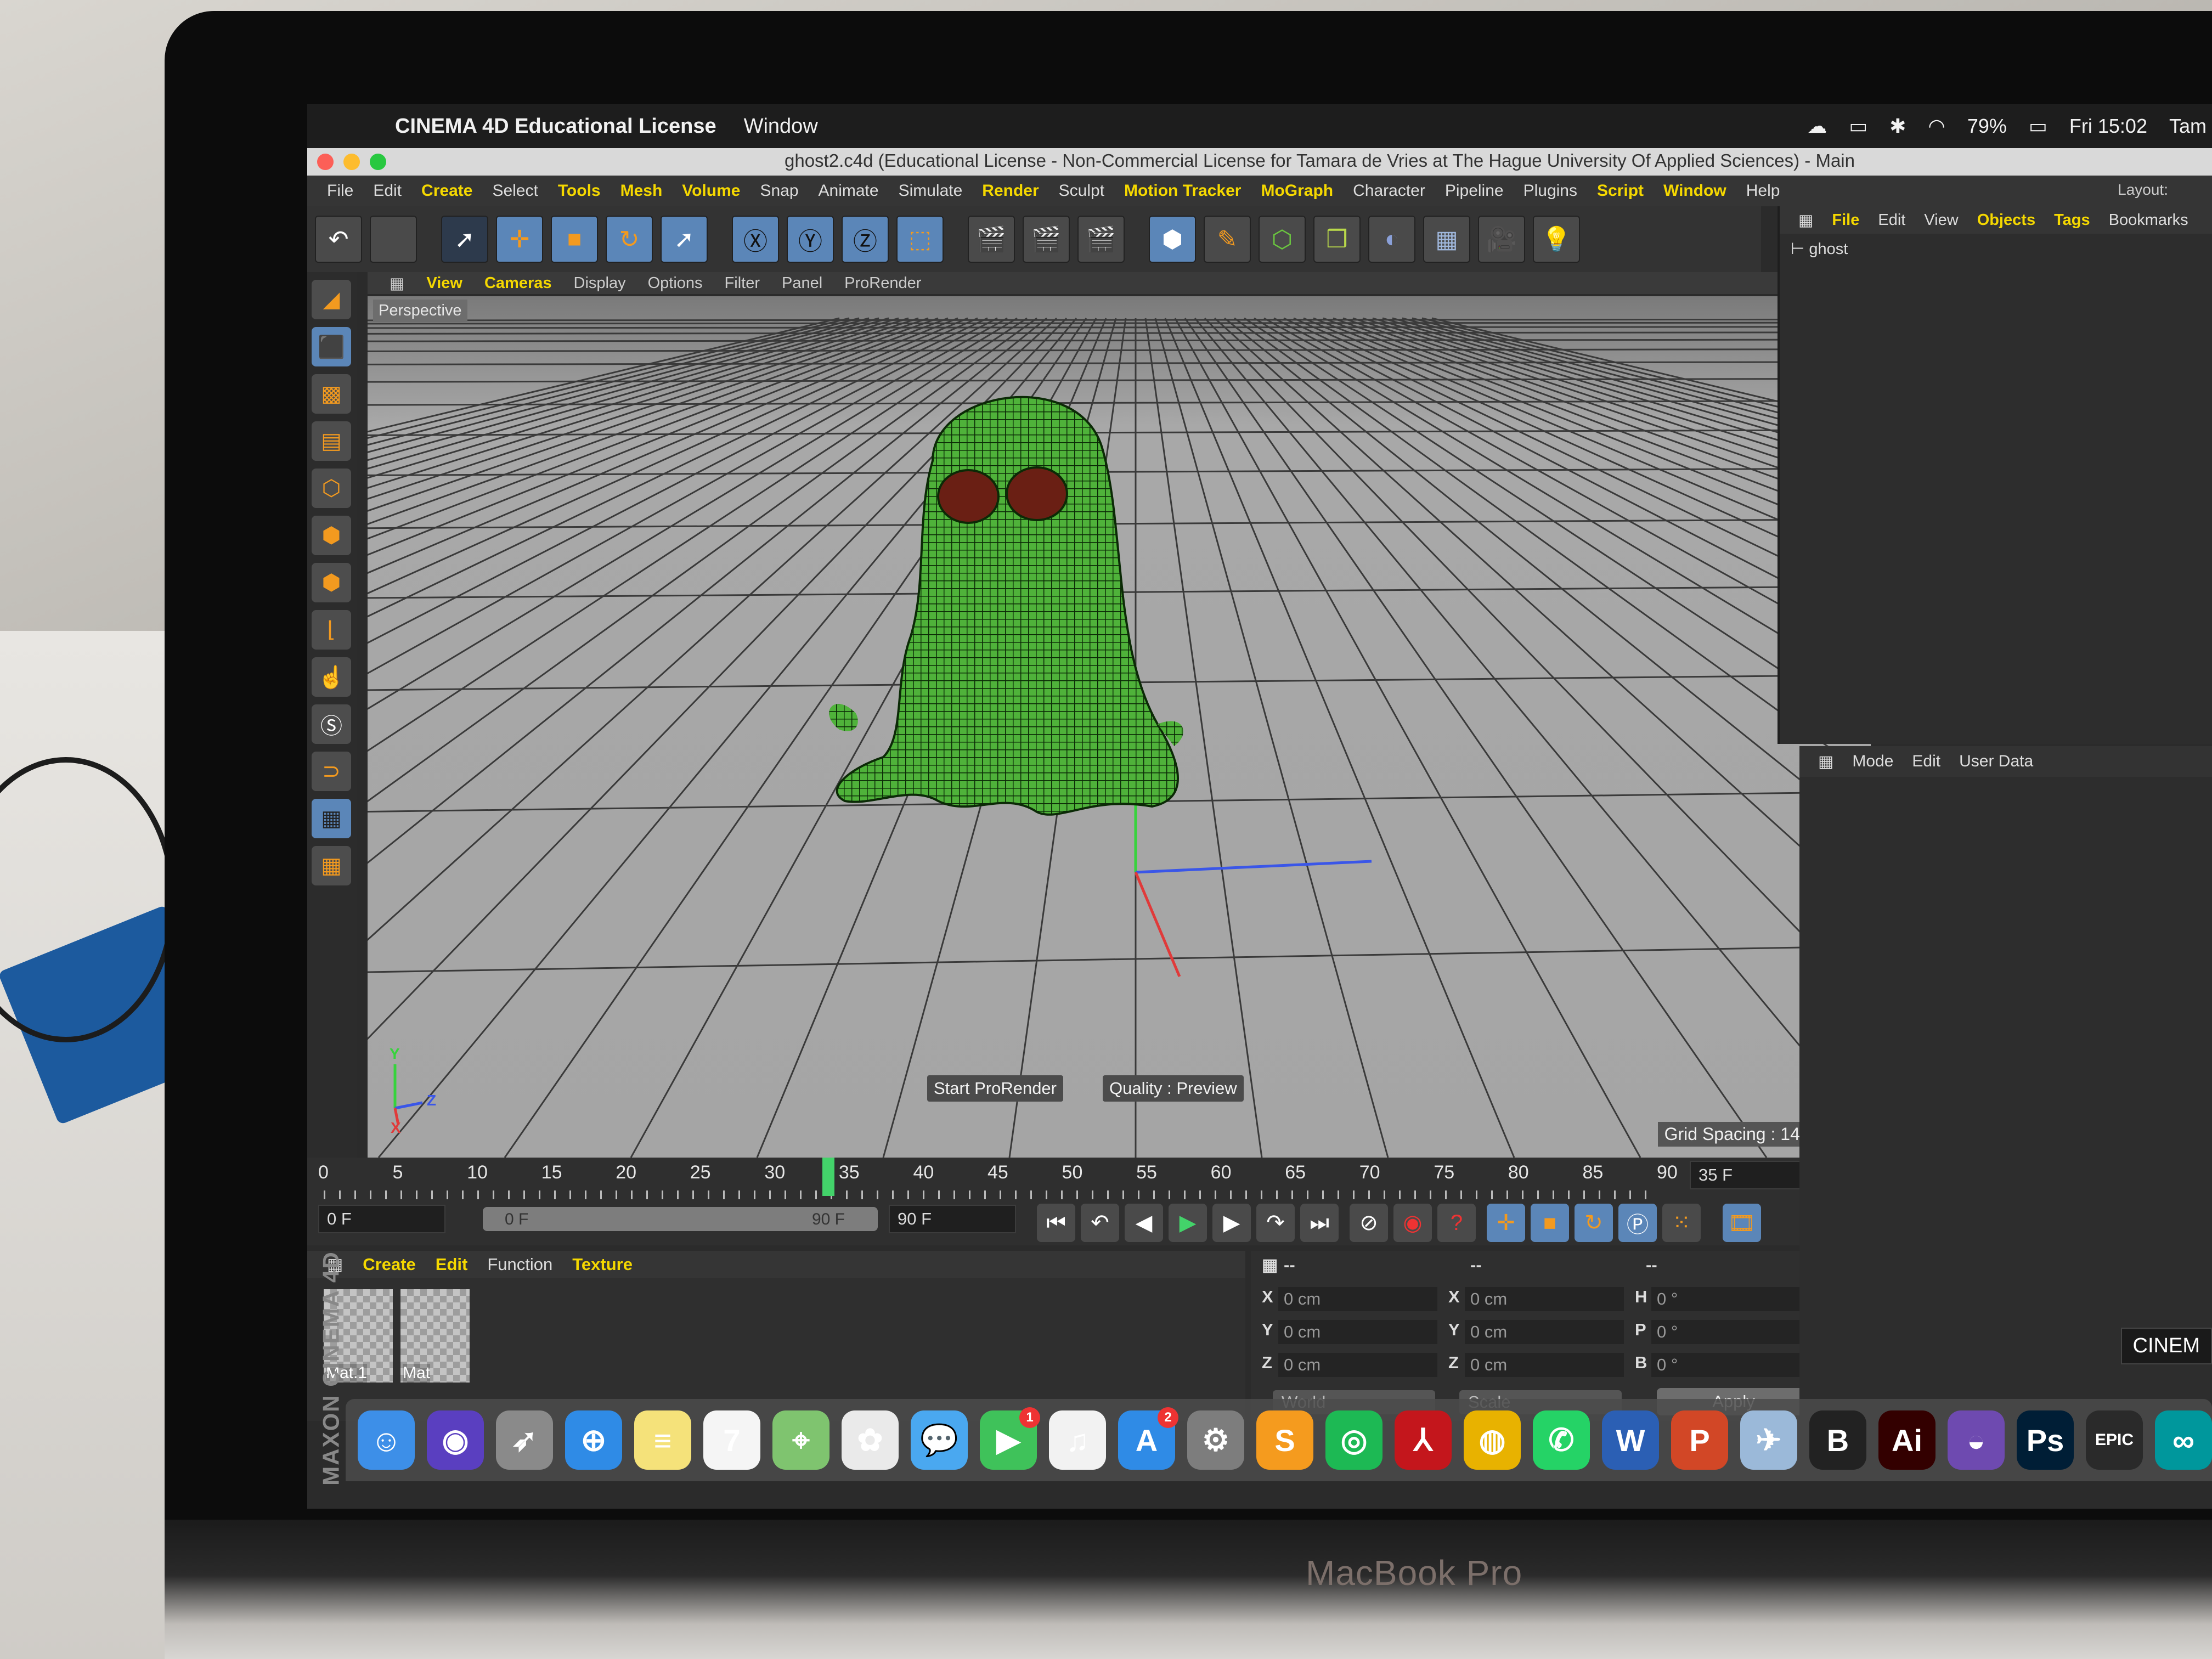  Describe the element at coordinates (732, 1440) in the screenshot. I see `calendar-icon: 7` at that location.